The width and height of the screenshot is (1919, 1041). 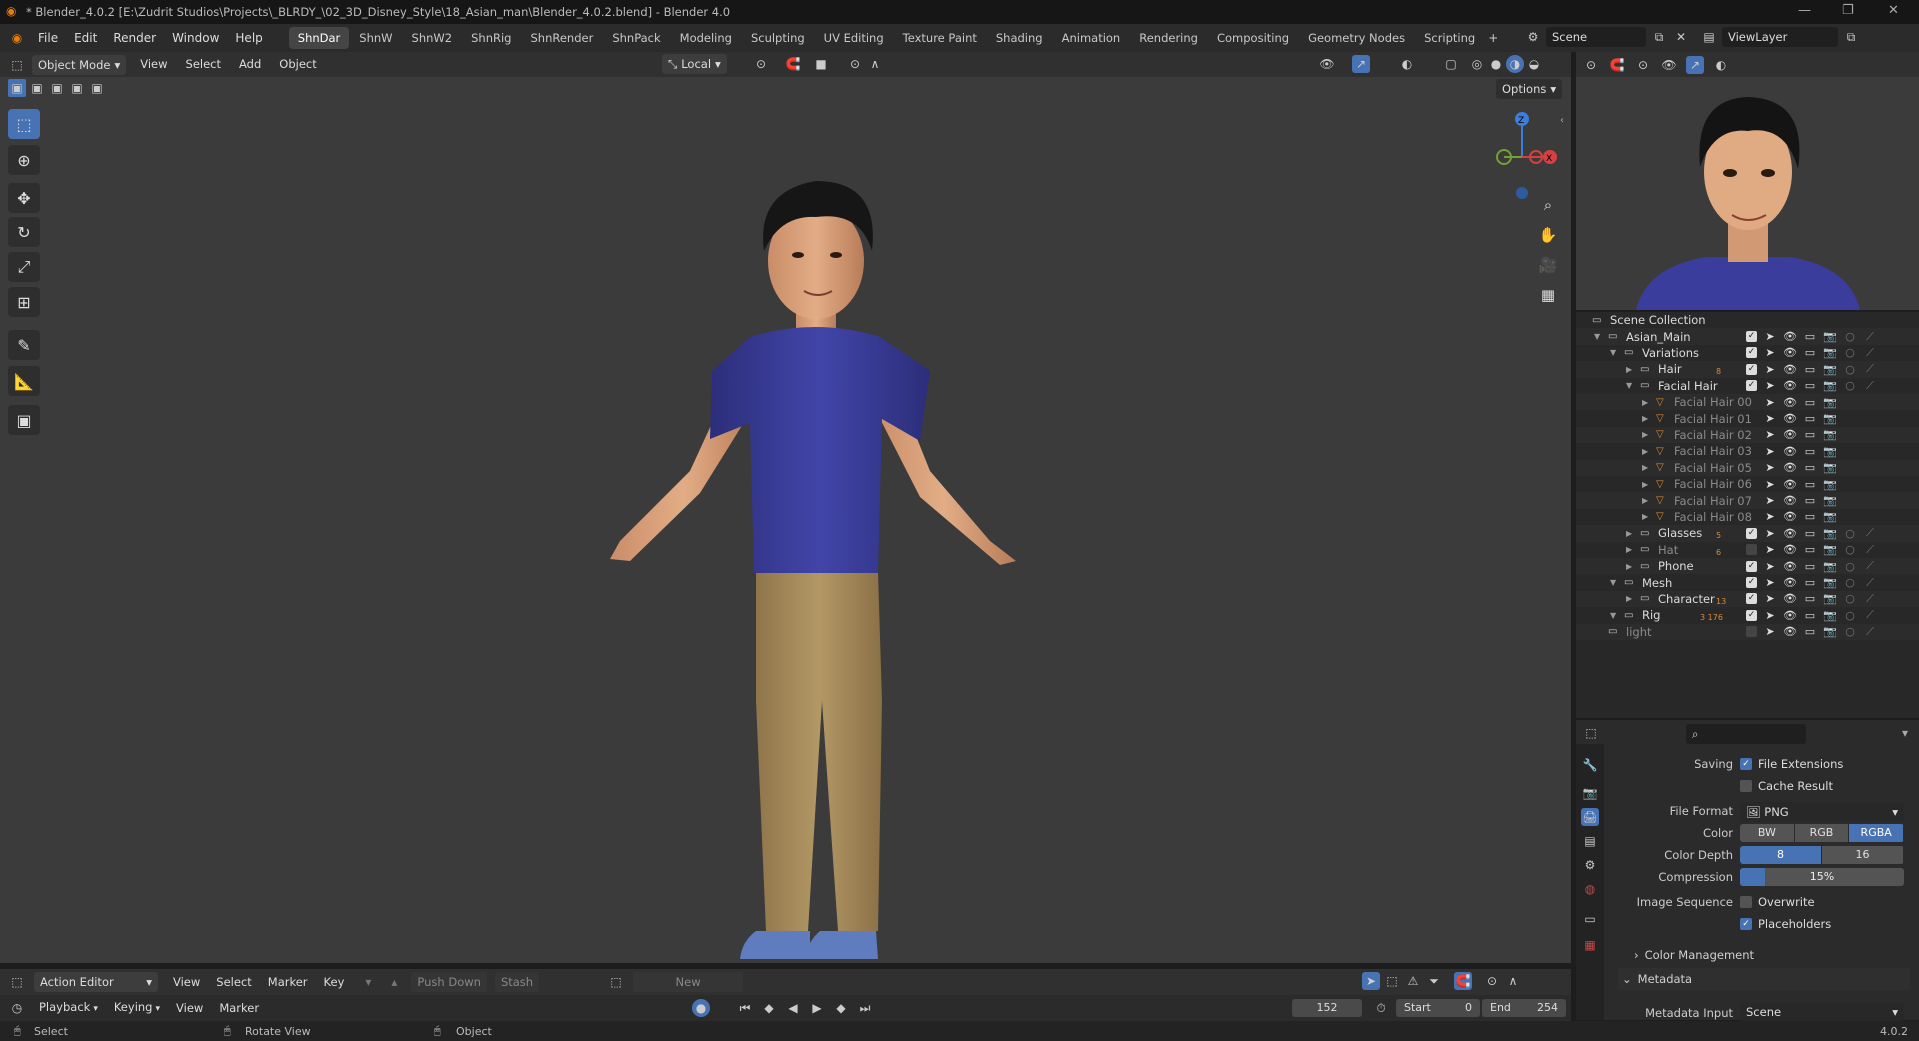 I want to click on scene-icon: ⚙, so click(x=1533, y=37).